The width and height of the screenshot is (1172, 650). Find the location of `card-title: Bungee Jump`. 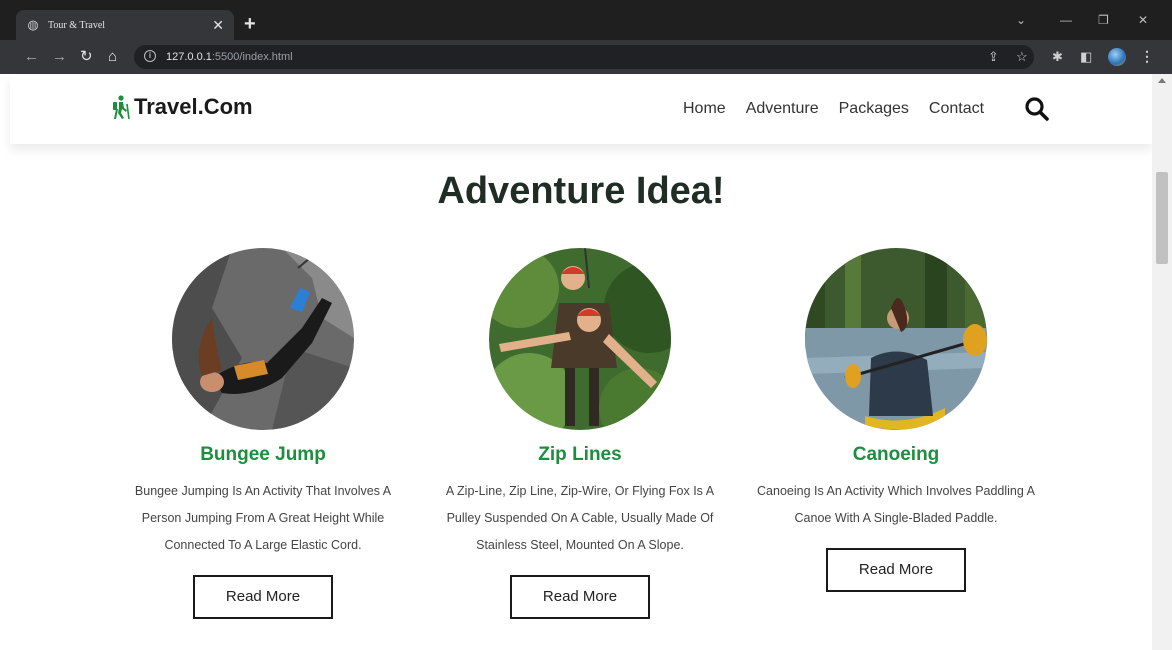

card-title: Bungee Jump is located at coordinates (263, 454).